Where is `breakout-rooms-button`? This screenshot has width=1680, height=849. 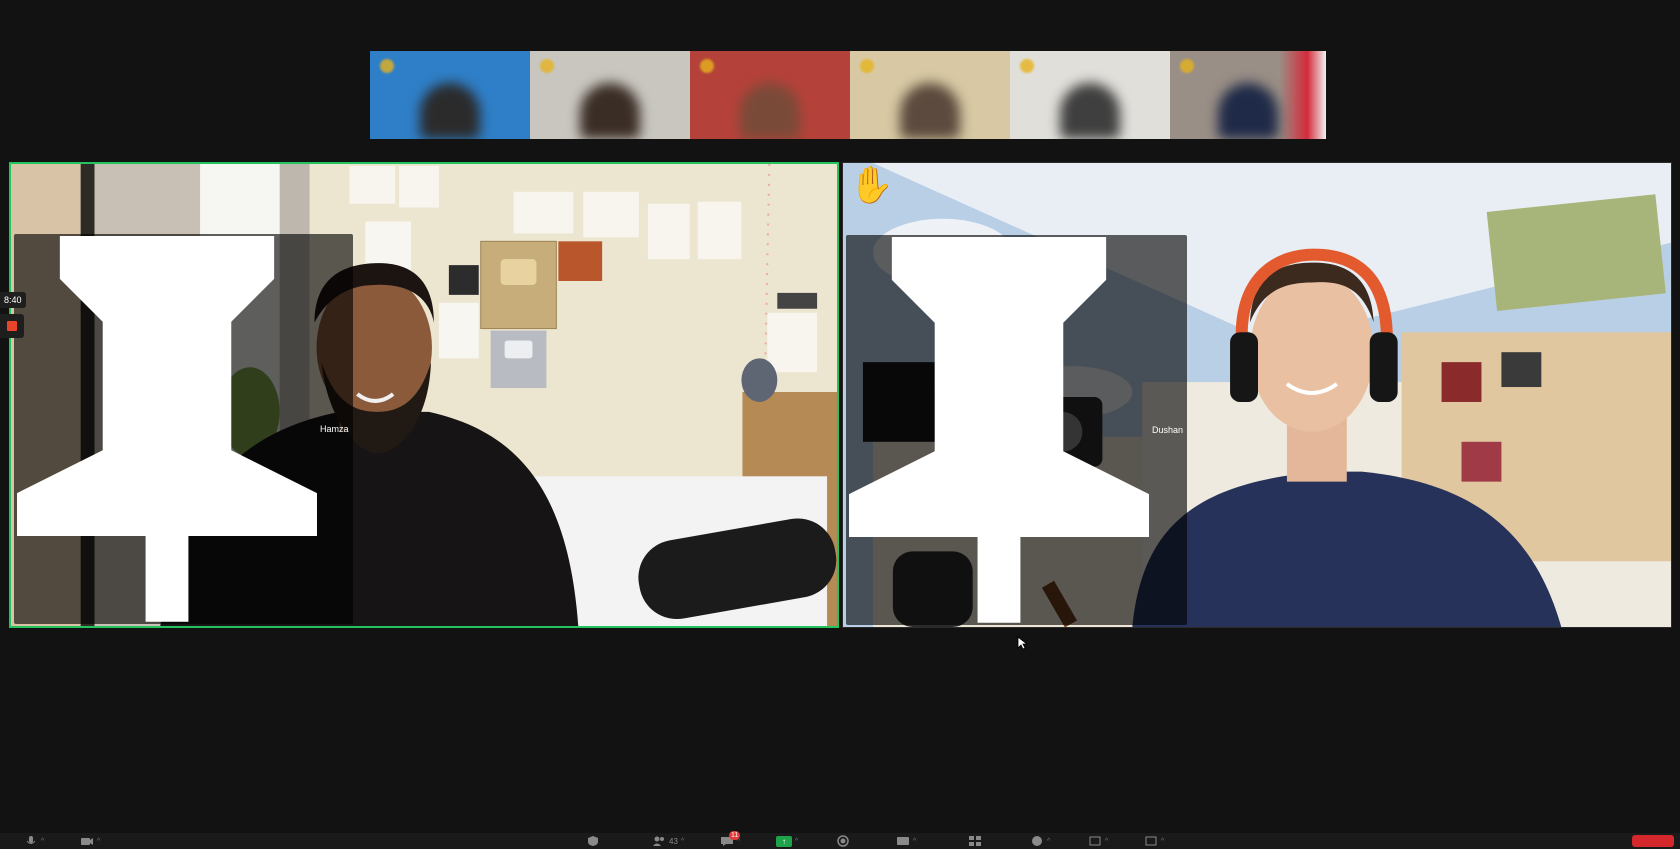 breakout-rooms-button is located at coordinates (975, 841).